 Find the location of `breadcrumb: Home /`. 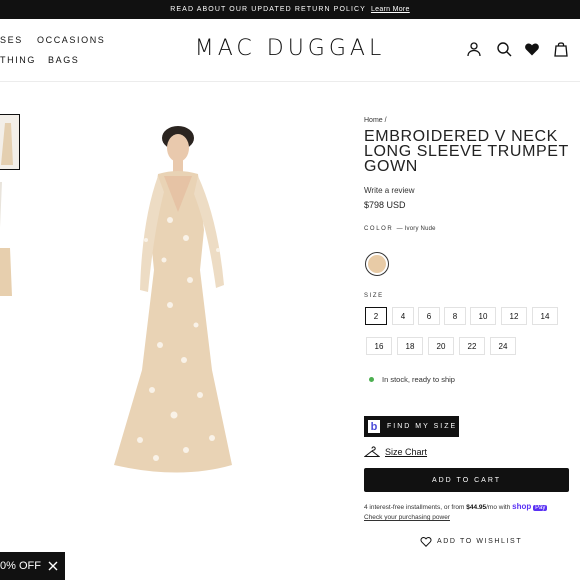

breadcrumb: Home / is located at coordinates (469, 120).